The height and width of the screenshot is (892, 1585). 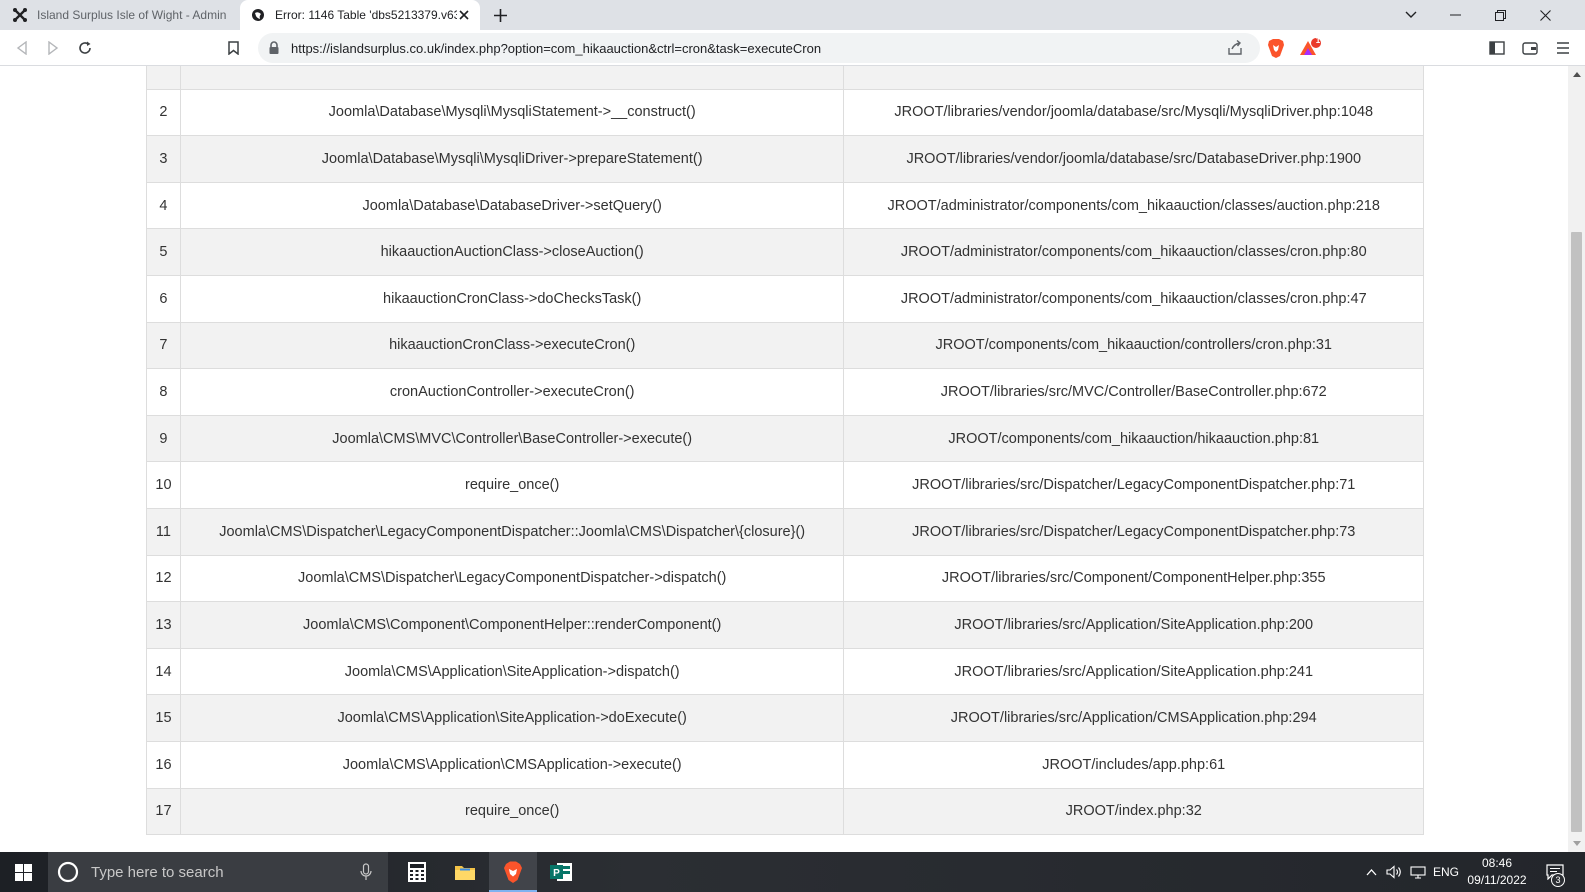 I want to click on input-language-indicator: ENG, so click(x=1446, y=872).